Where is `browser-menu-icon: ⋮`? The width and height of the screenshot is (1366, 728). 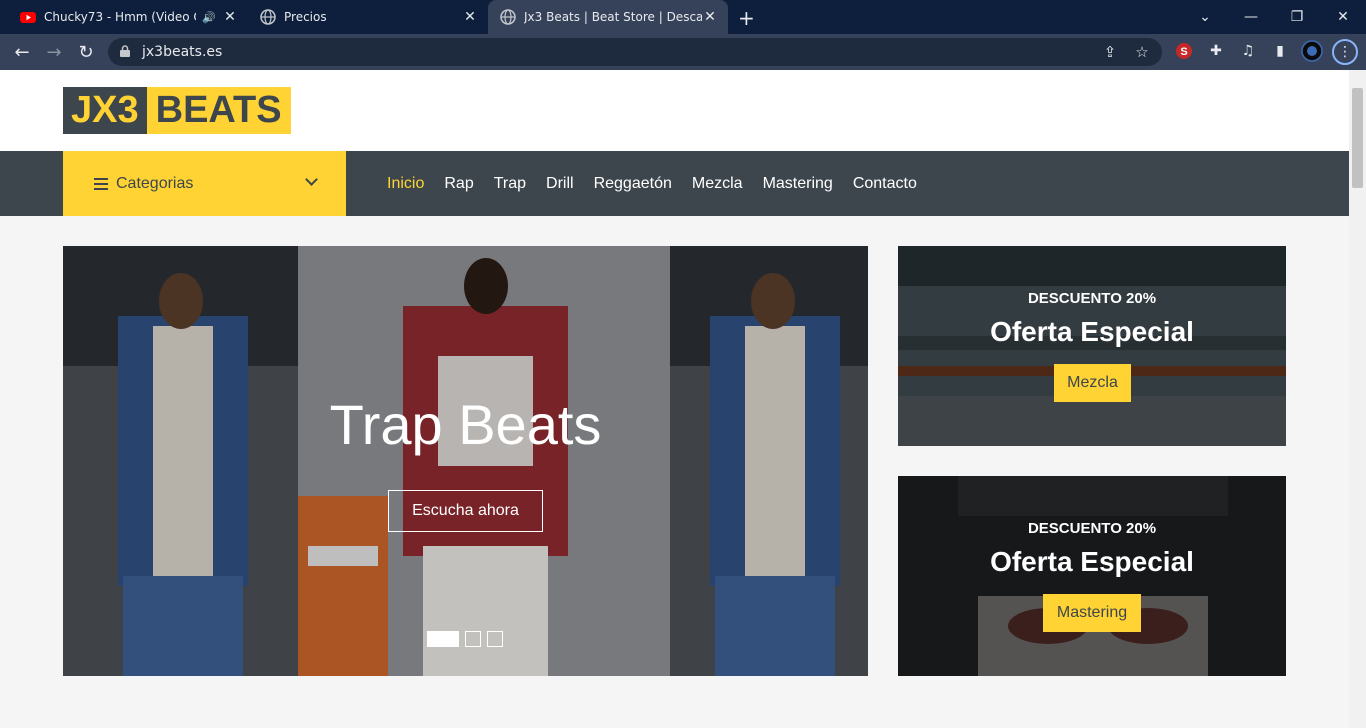
browser-menu-icon: ⋮ is located at coordinates (1345, 52).